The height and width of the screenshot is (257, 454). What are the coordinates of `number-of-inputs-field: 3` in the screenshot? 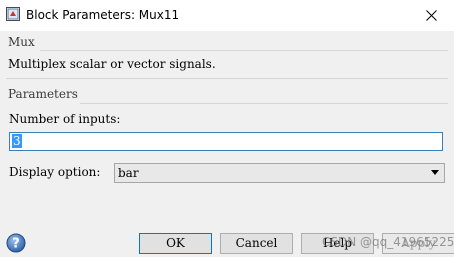 It's located at (226, 141).